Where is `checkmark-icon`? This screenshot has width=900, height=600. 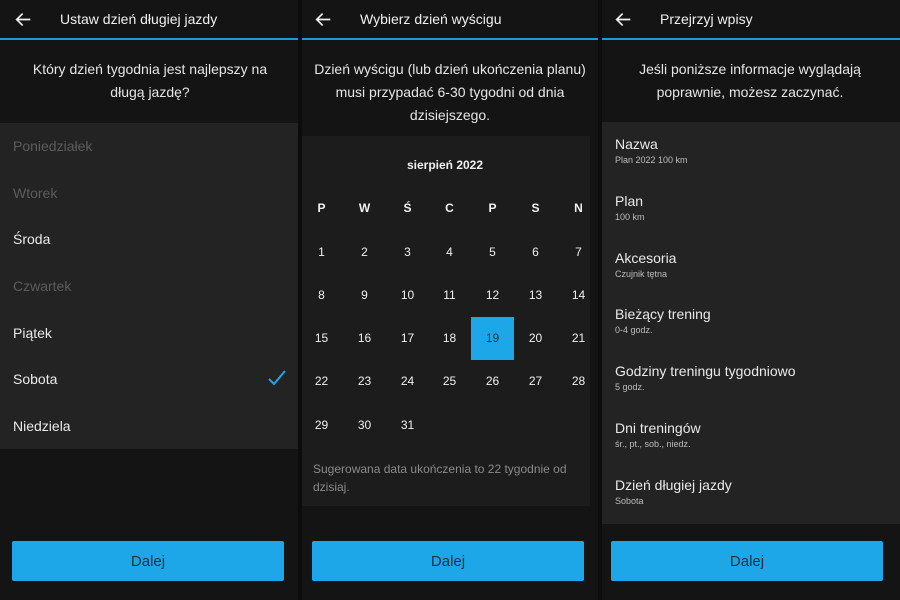
checkmark-icon is located at coordinates (277, 379).